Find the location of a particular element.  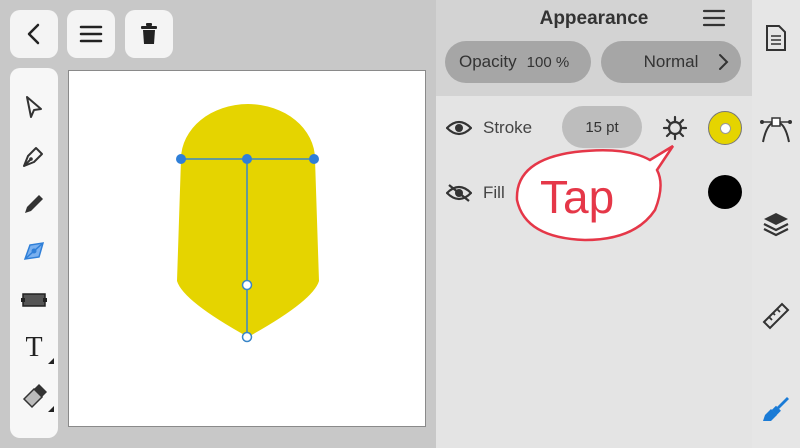

tool-shape is located at coordinates (34, 252).